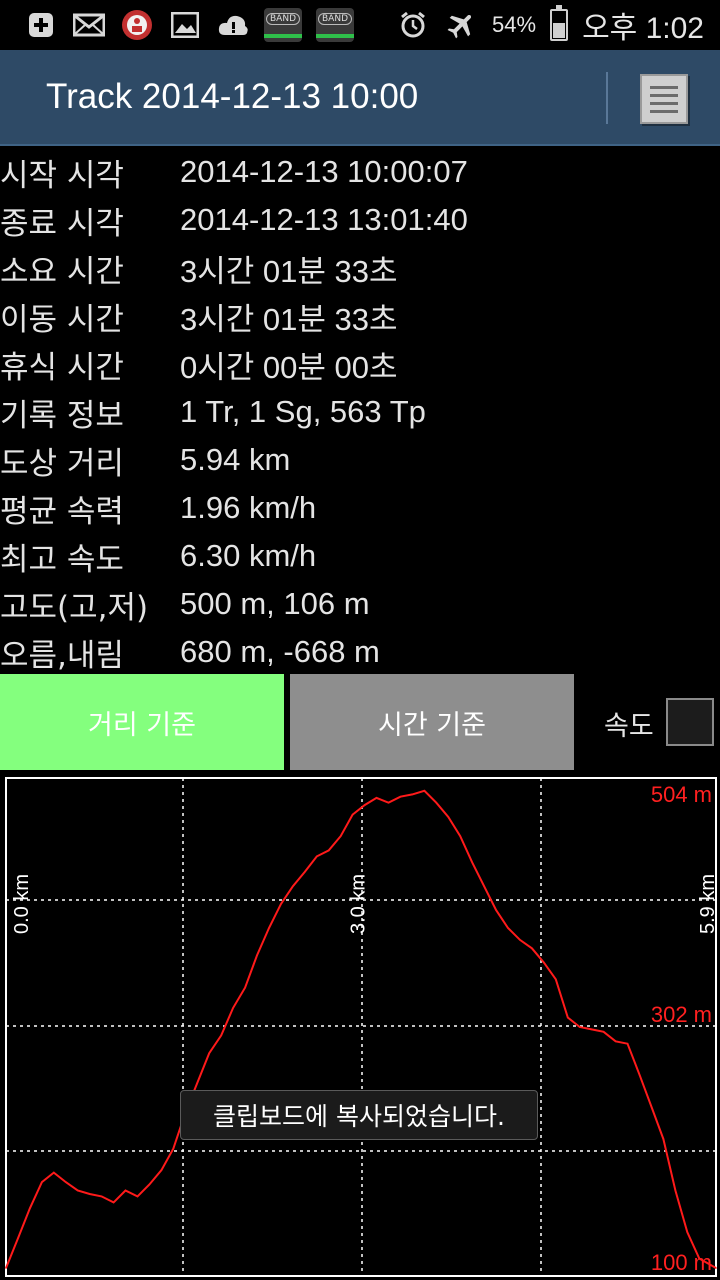 The height and width of the screenshot is (1280, 720). Describe the element at coordinates (664, 99) in the screenshot. I see `list-menu-icon` at that location.